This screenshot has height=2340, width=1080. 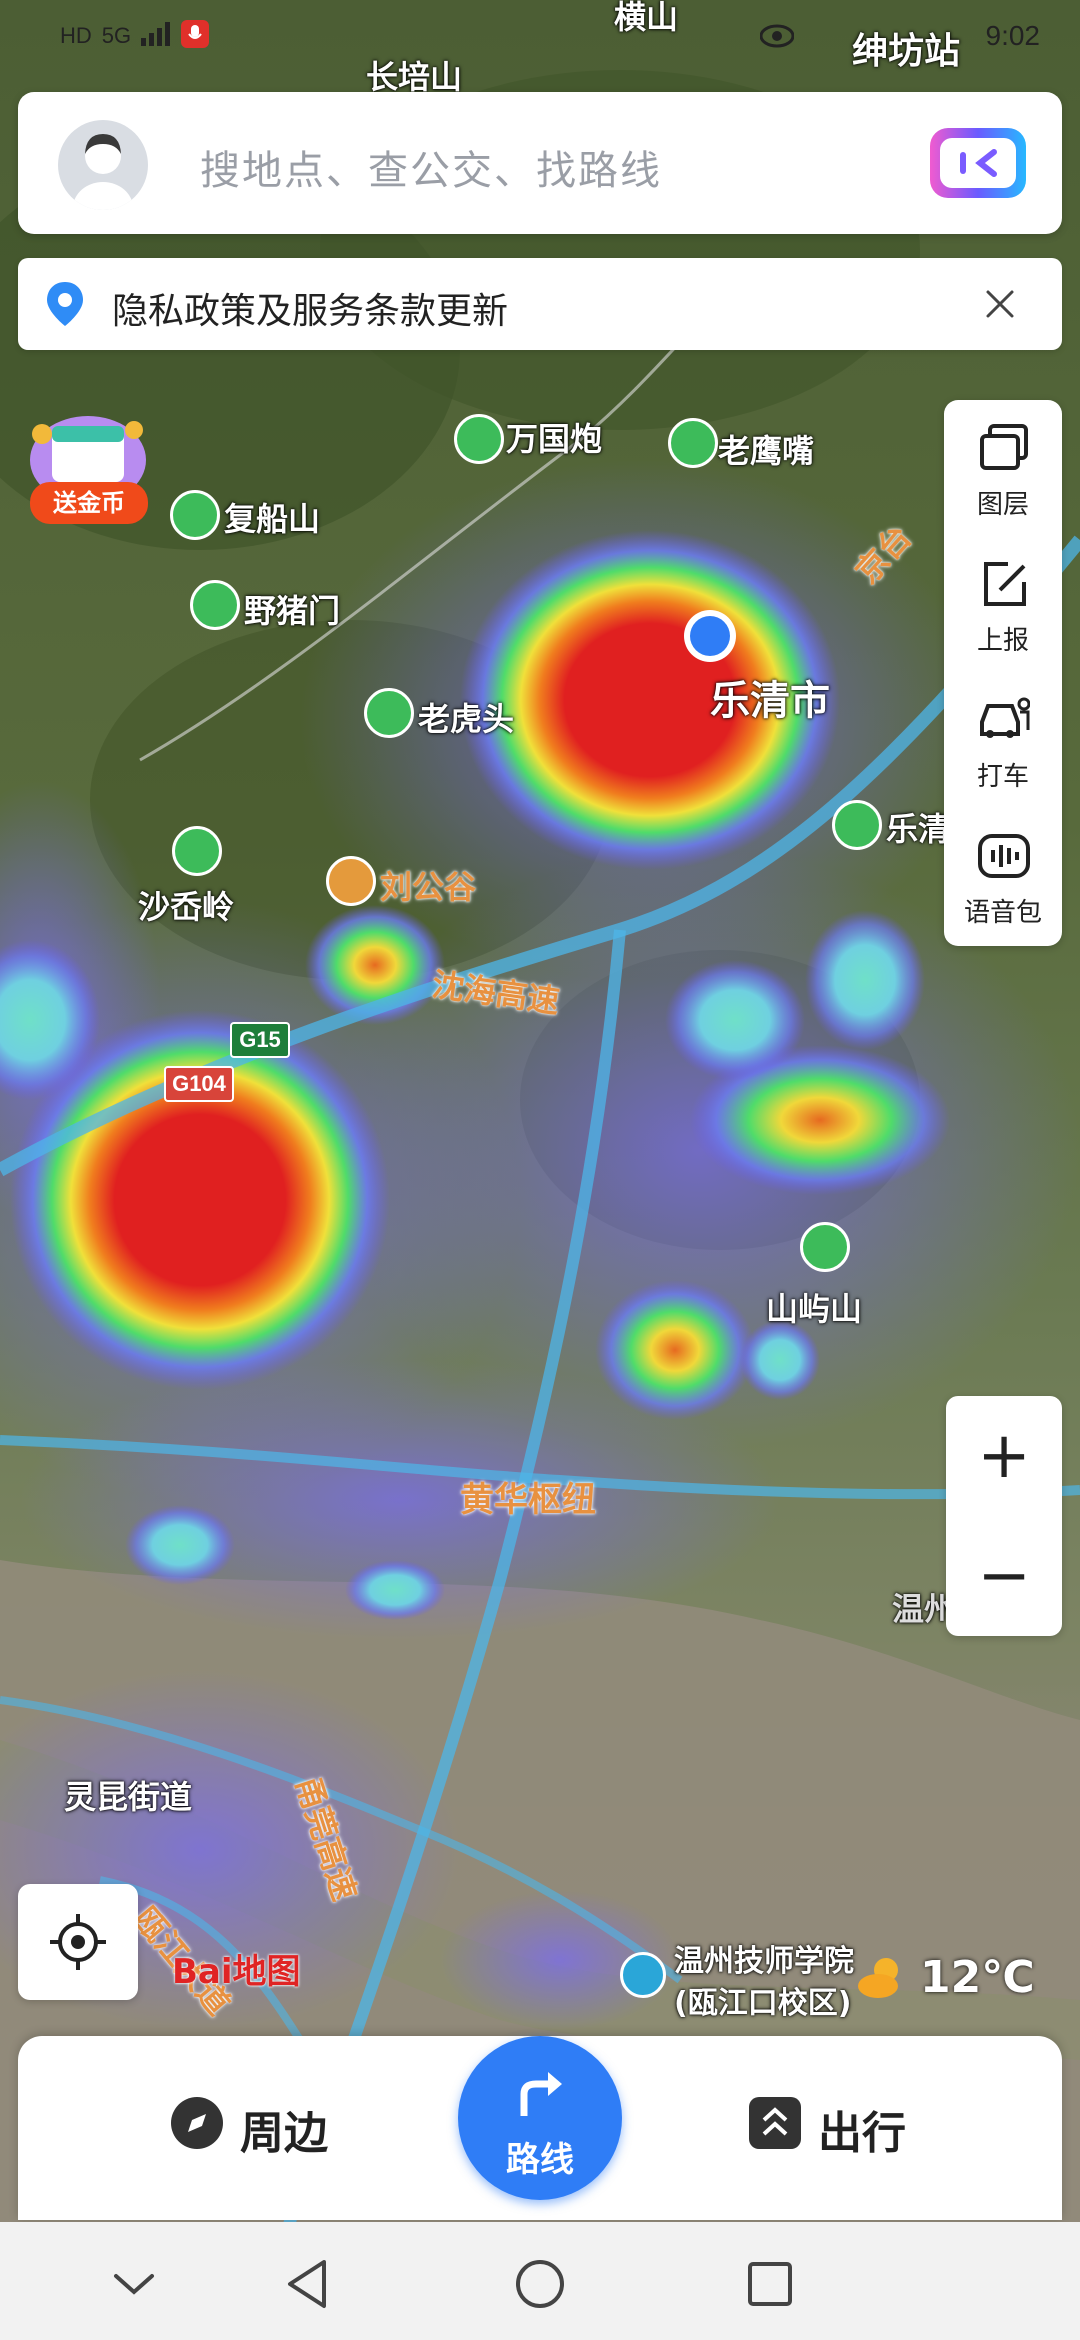 I want to click on chevron-down-icon, so click(x=134, y=2284).